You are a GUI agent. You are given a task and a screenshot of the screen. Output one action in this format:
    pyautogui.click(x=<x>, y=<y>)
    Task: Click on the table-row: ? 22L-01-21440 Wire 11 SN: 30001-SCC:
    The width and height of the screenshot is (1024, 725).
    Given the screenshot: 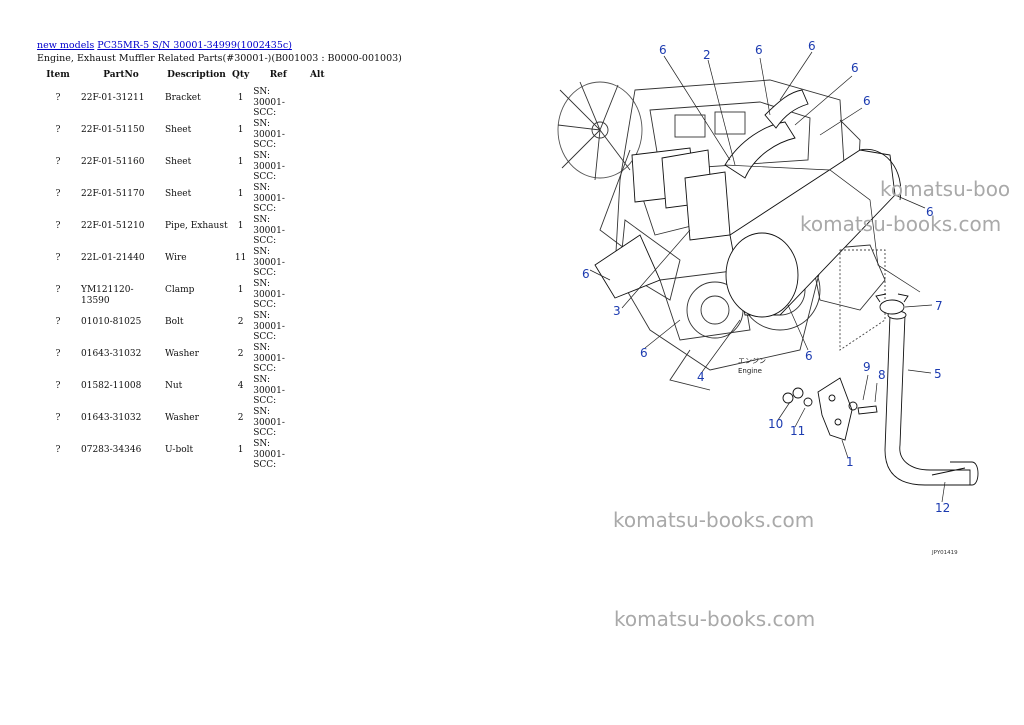 What is the action you would take?
    pyautogui.click(x=183, y=263)
    